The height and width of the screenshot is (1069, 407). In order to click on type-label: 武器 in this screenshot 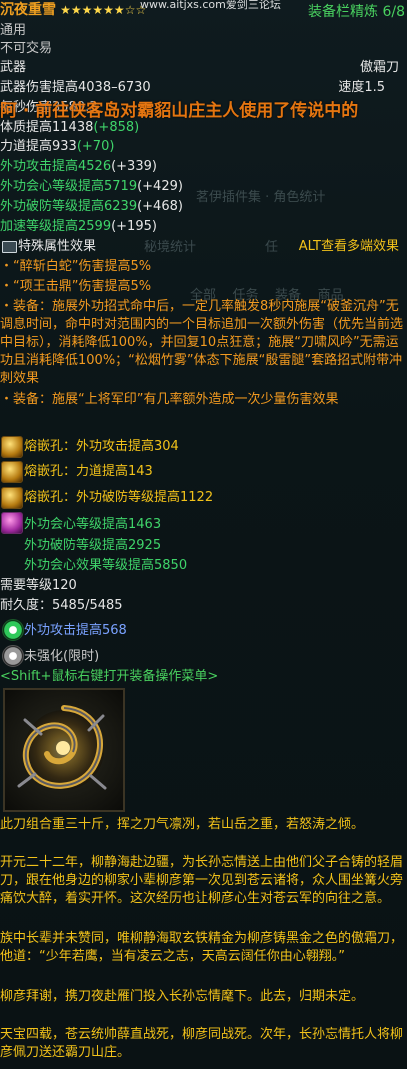, I will do `click(13, 67)`.